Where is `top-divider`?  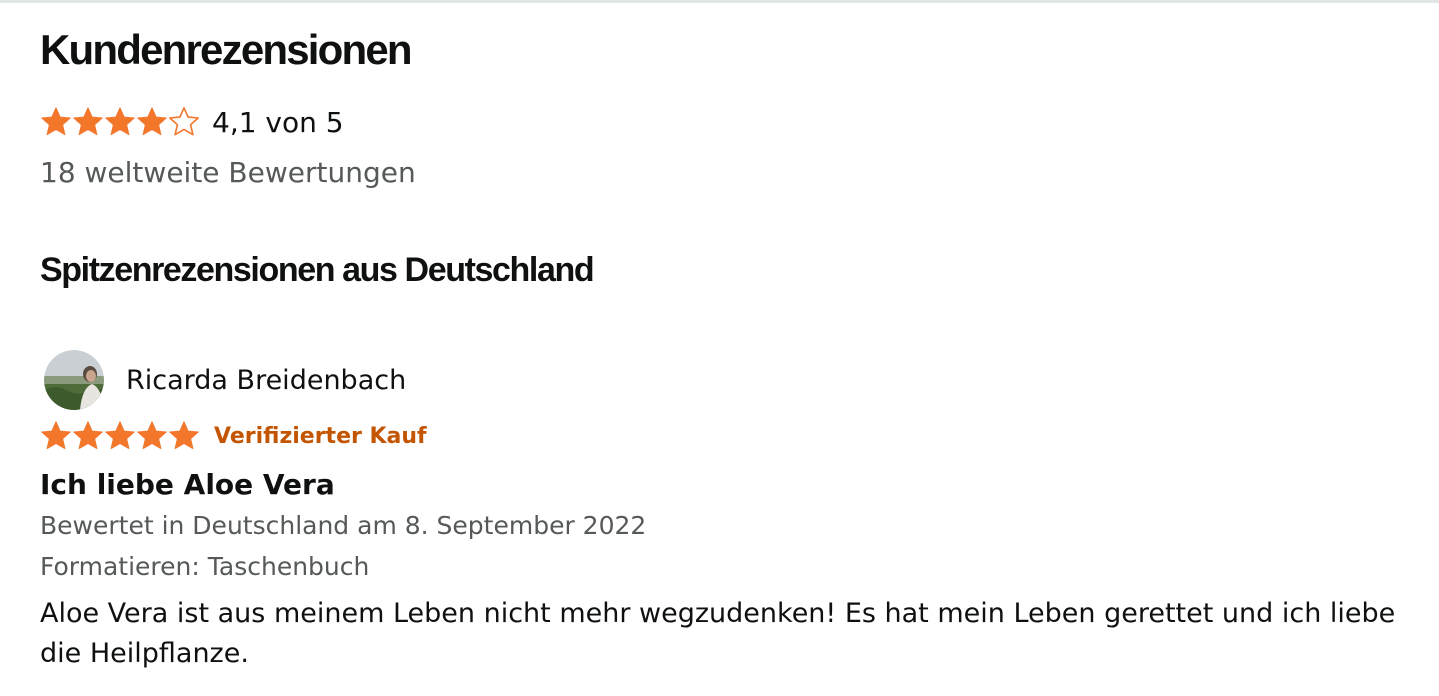
top-divider is located at coordinates (719, 1).